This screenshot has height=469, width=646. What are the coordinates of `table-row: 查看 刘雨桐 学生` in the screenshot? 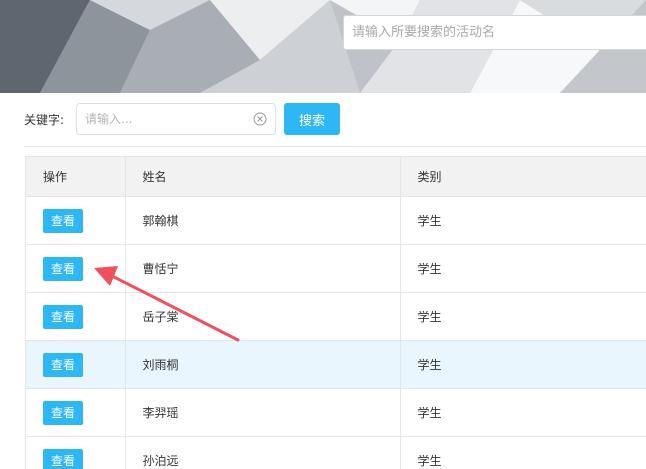 It's located at (336, 364).